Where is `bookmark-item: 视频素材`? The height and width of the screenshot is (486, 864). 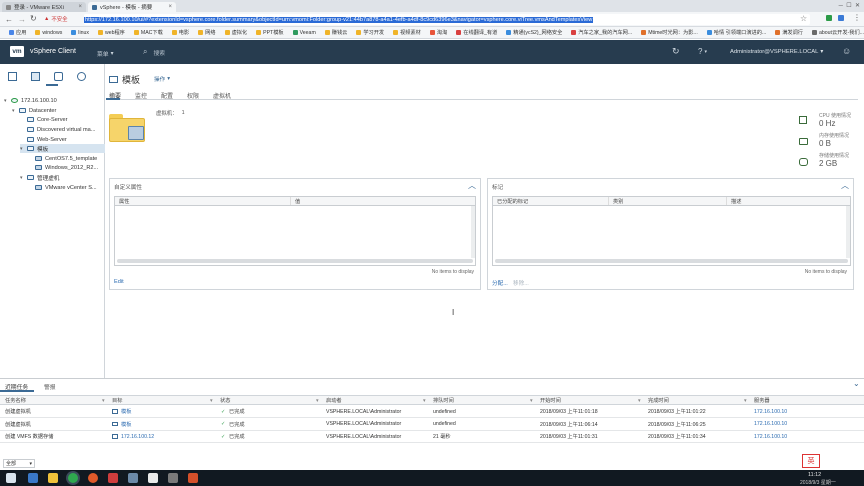 bookmark-item: 视频素材 is located at coordinates (407, 32).